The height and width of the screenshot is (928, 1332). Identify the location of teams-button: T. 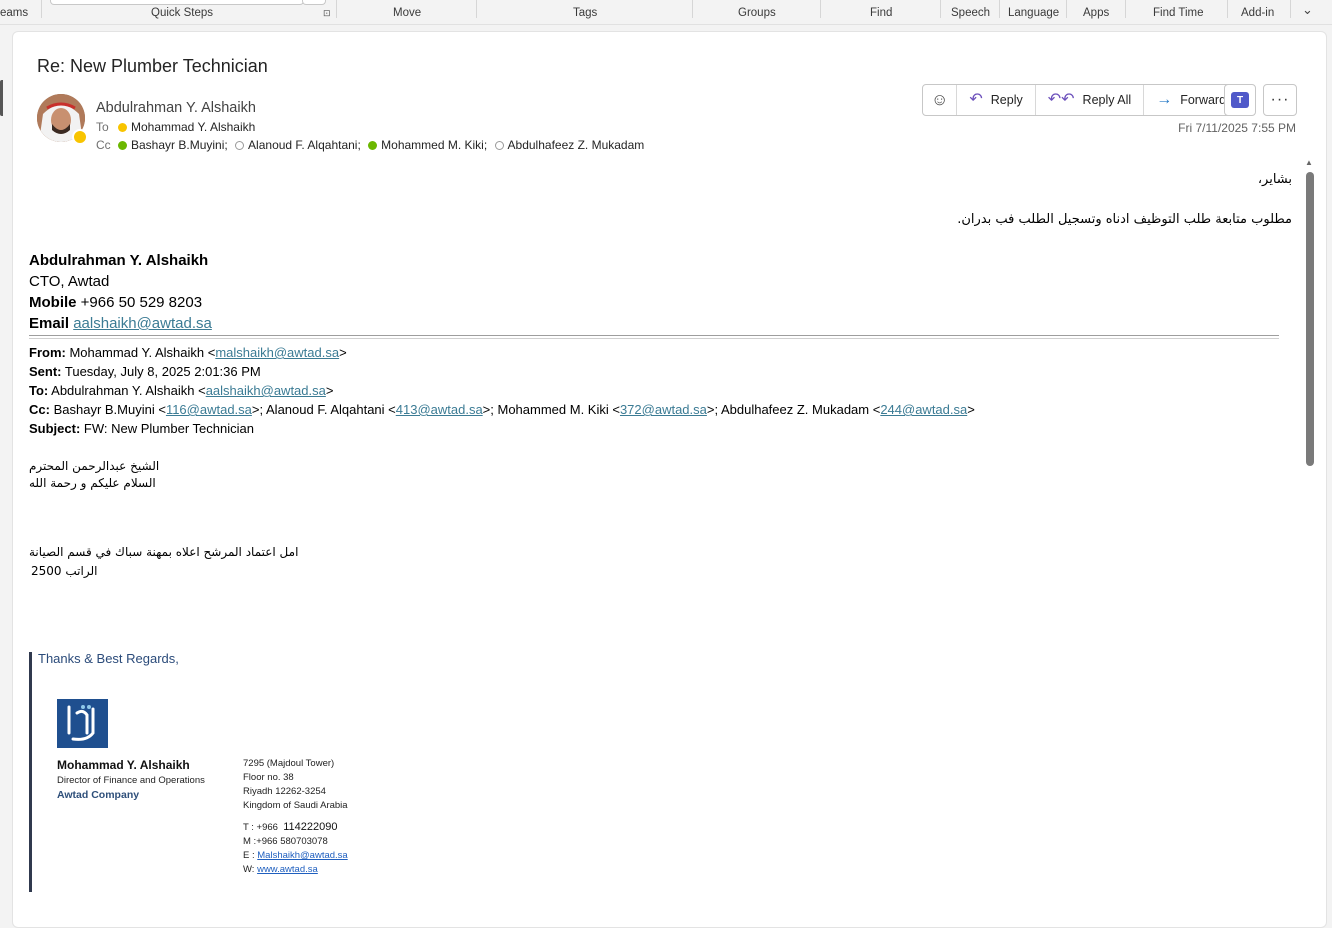
(1240, 100).